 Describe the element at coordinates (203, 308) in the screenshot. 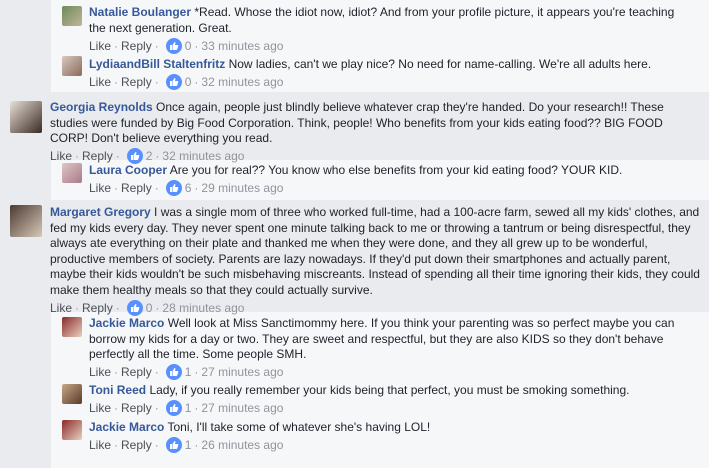

I see `timestamp: 28 minutes ago` at that location.